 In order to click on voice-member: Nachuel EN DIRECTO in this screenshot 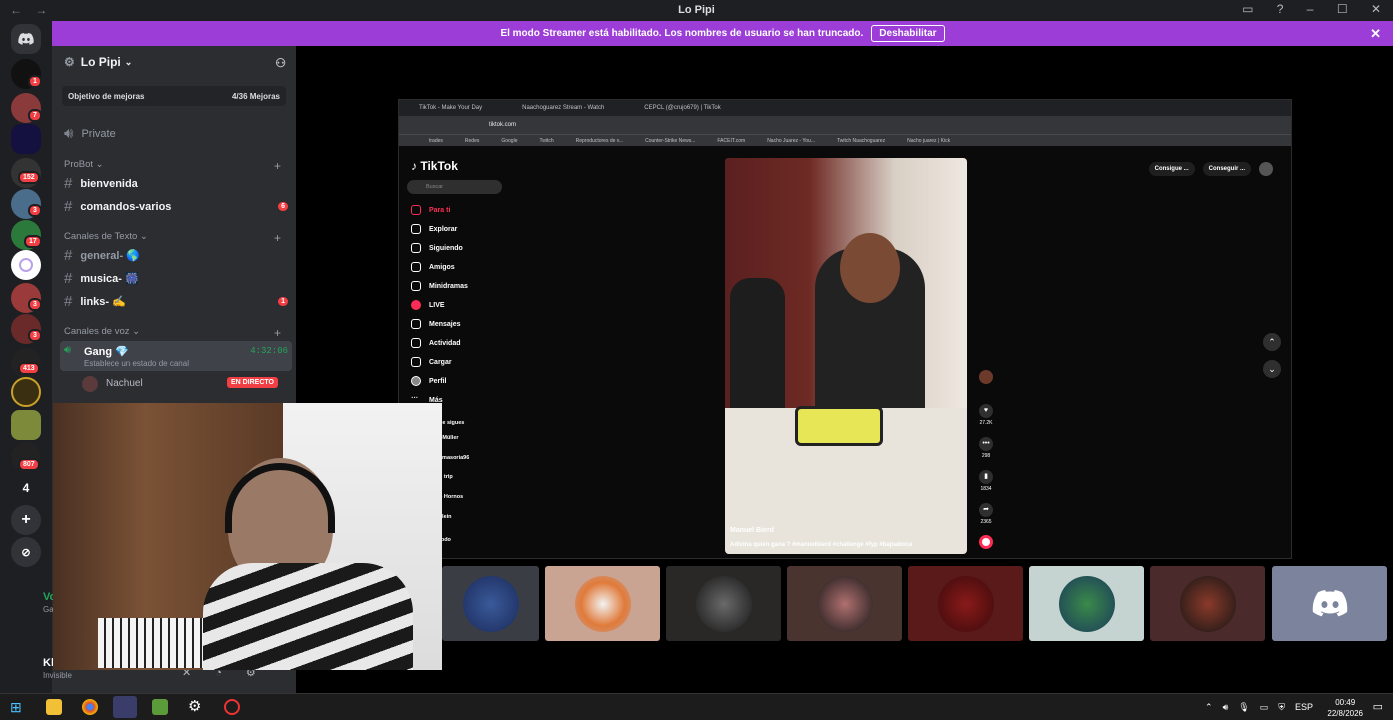, I will do `click(187, 383)`.